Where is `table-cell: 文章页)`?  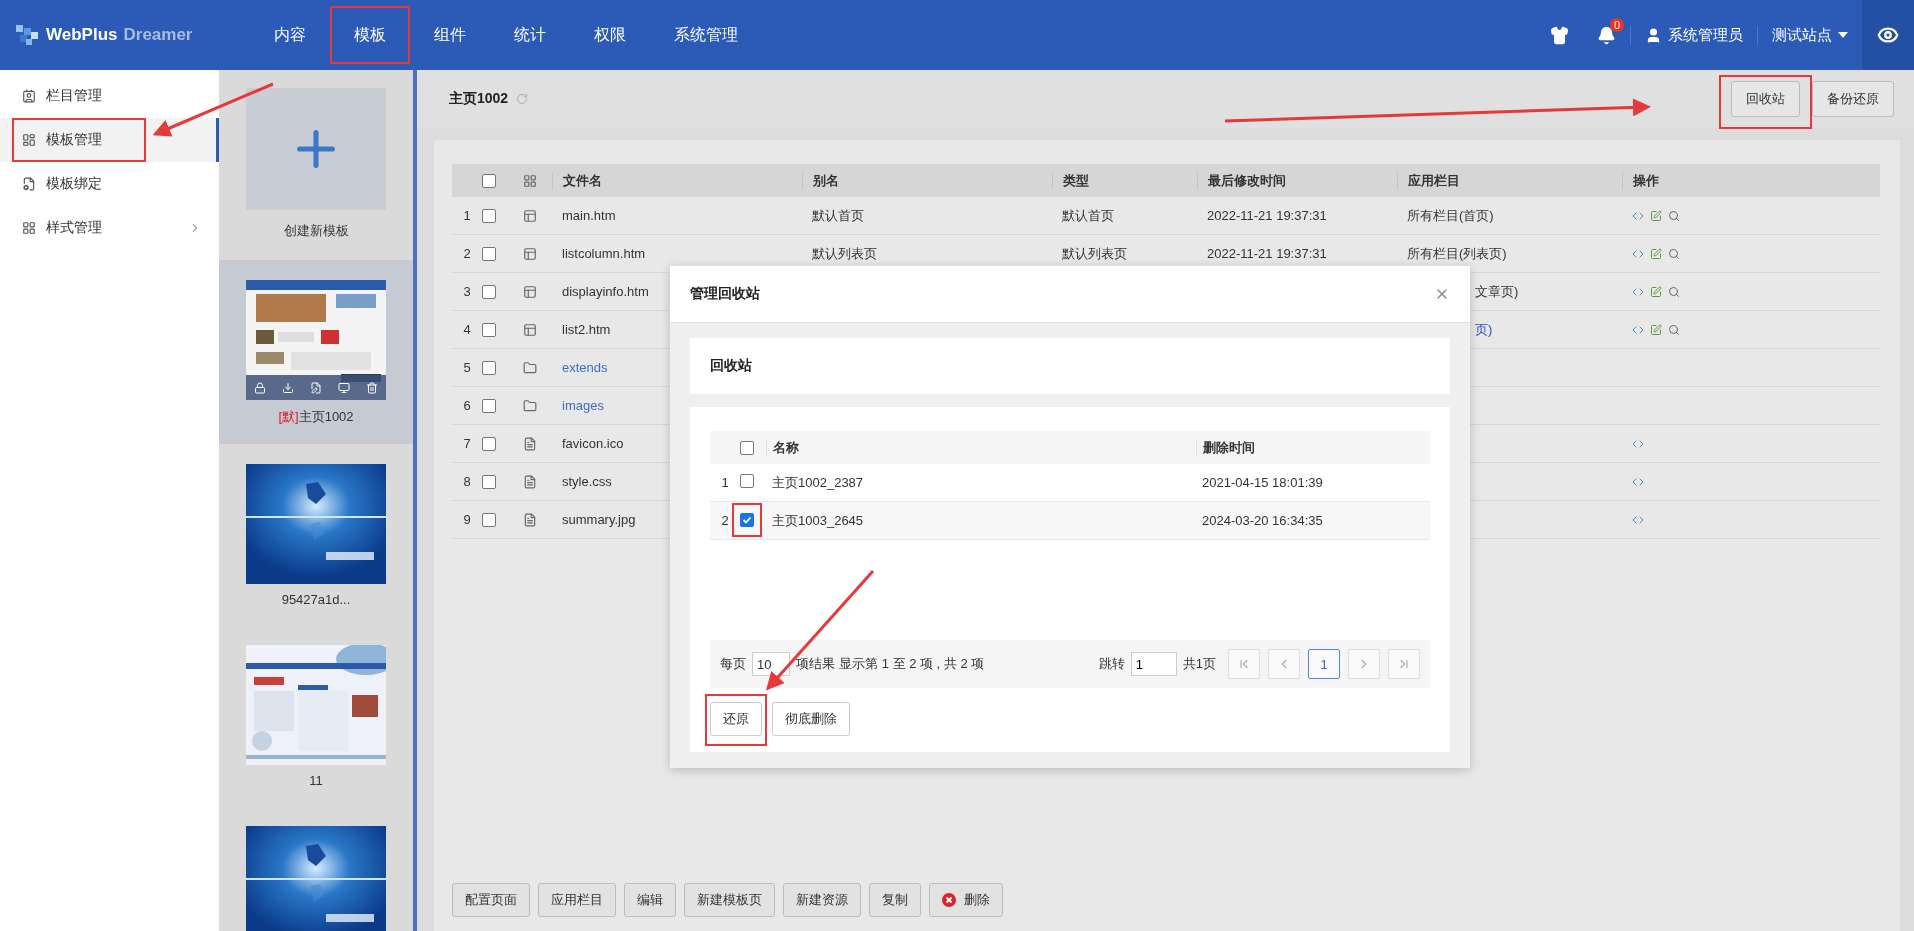 table-cell: 文章页) is located at coordinates (1497, 291).